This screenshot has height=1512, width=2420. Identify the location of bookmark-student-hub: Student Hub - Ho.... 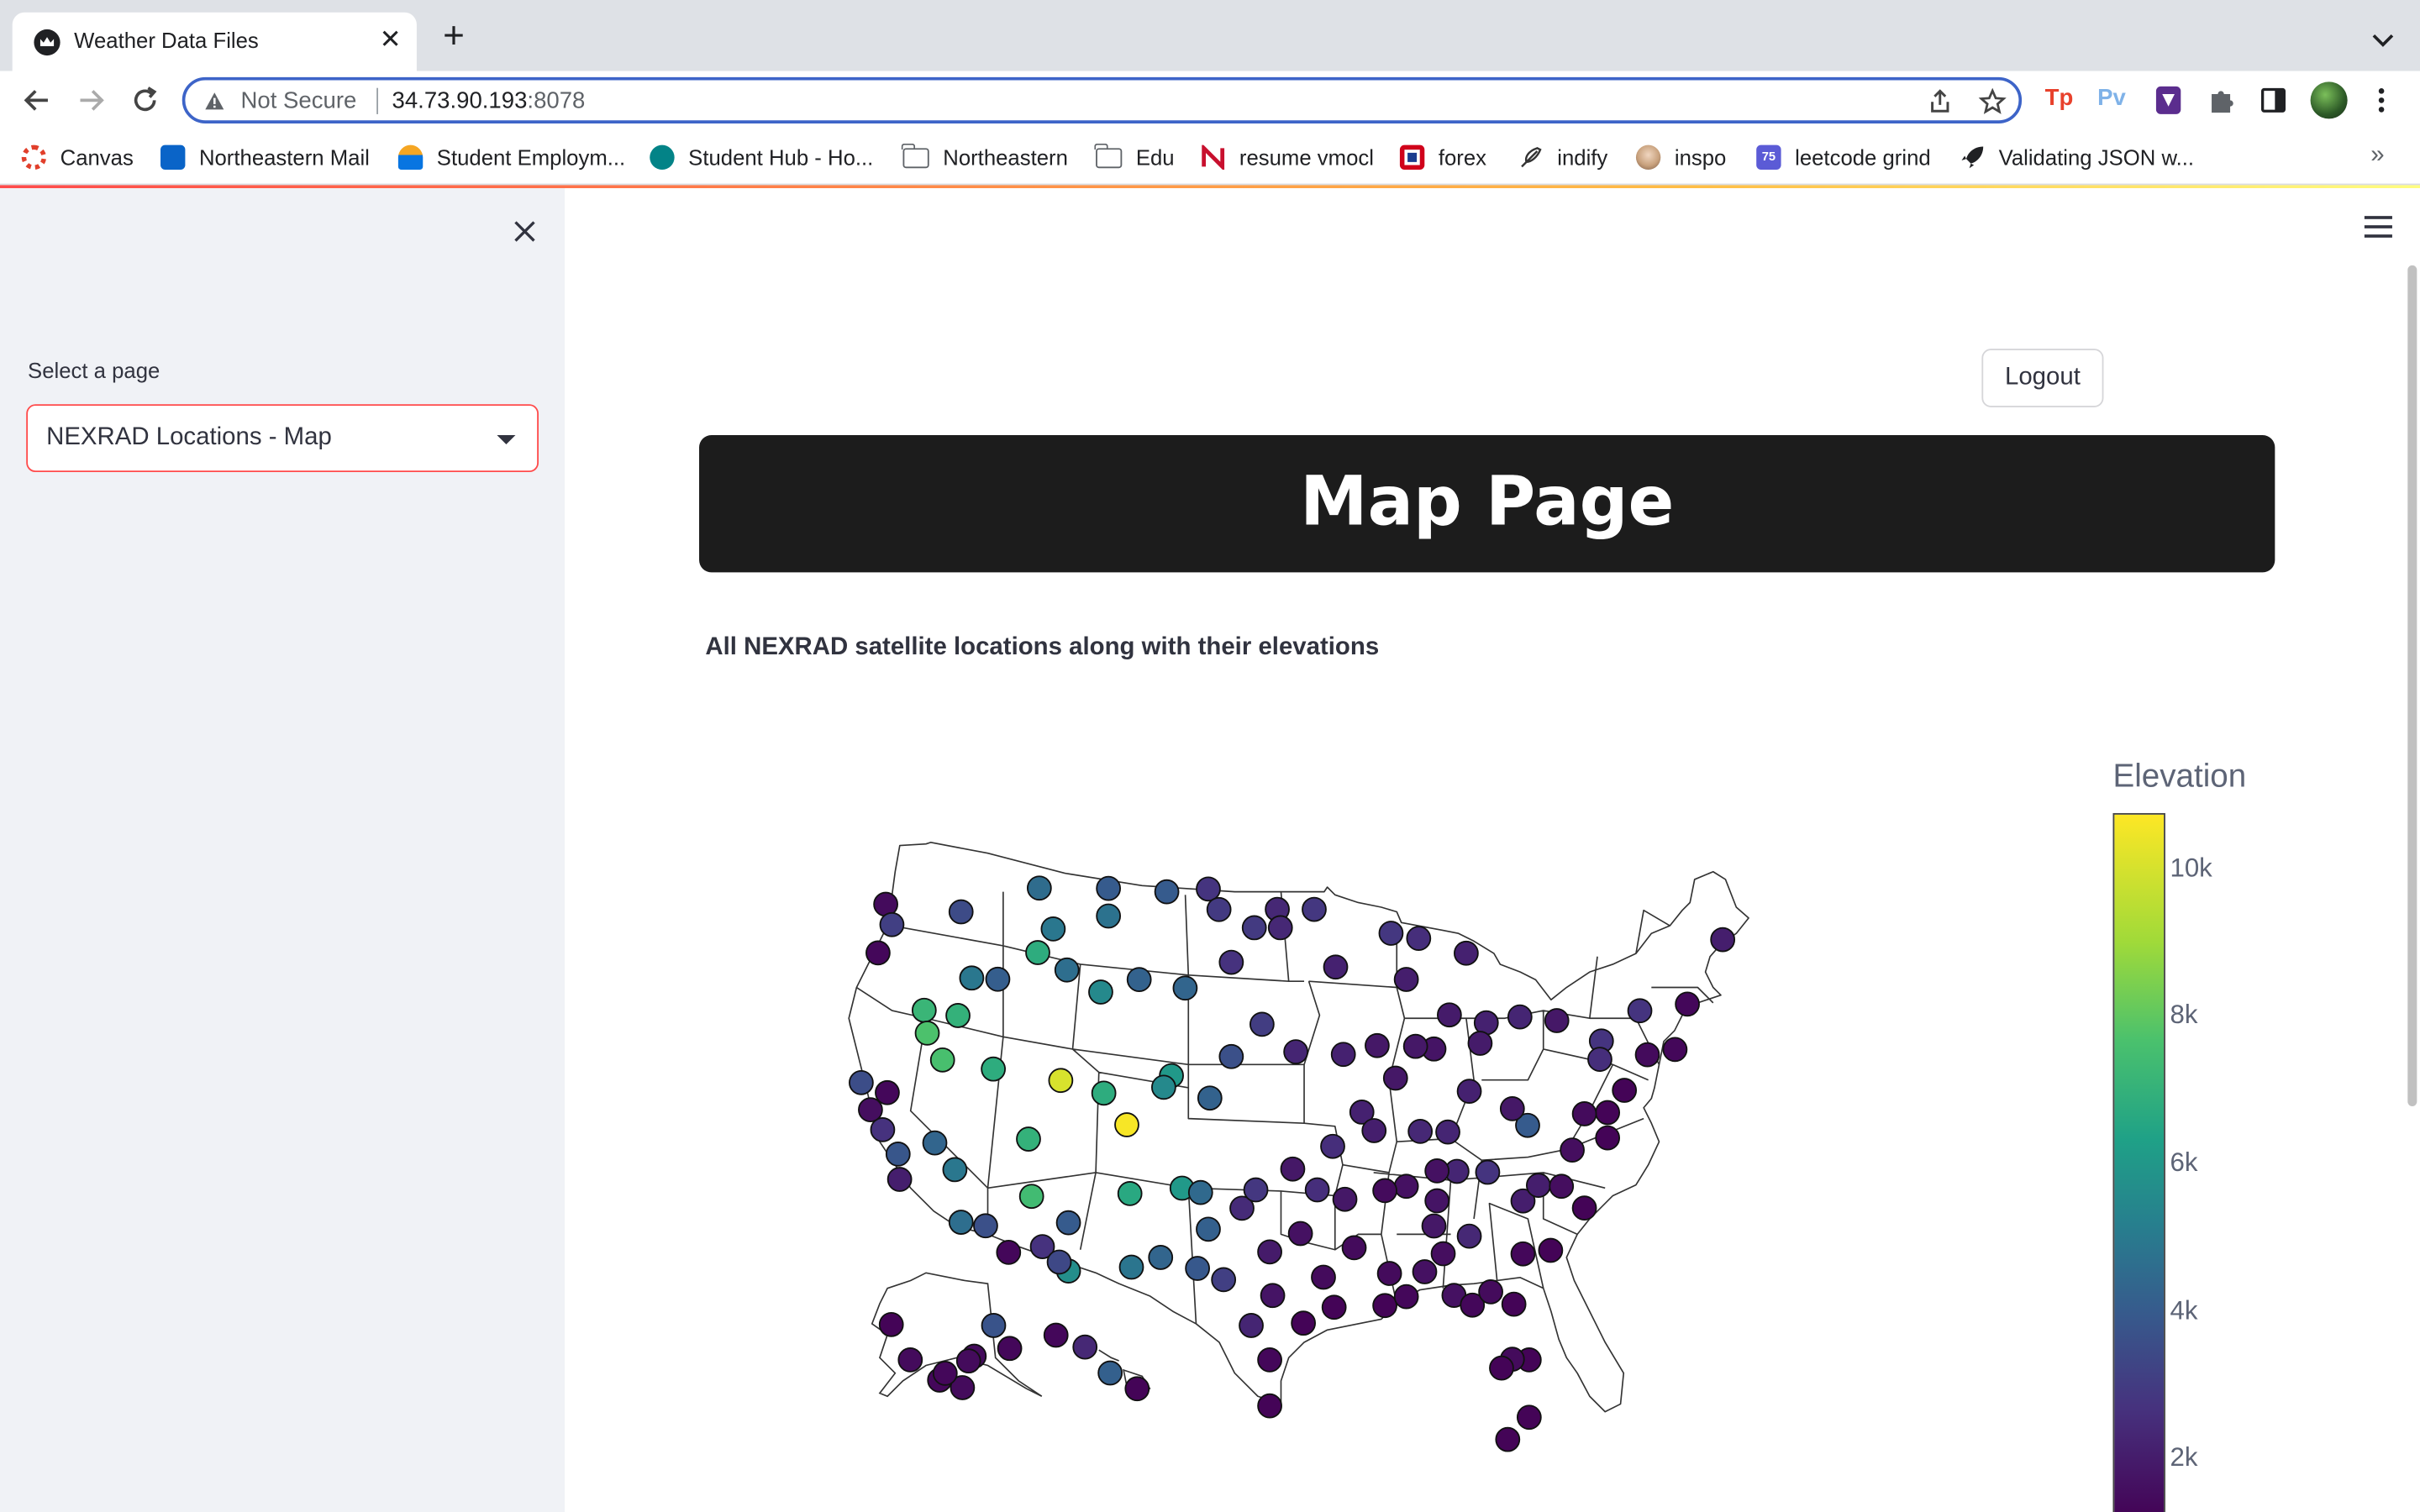
(762, 157).